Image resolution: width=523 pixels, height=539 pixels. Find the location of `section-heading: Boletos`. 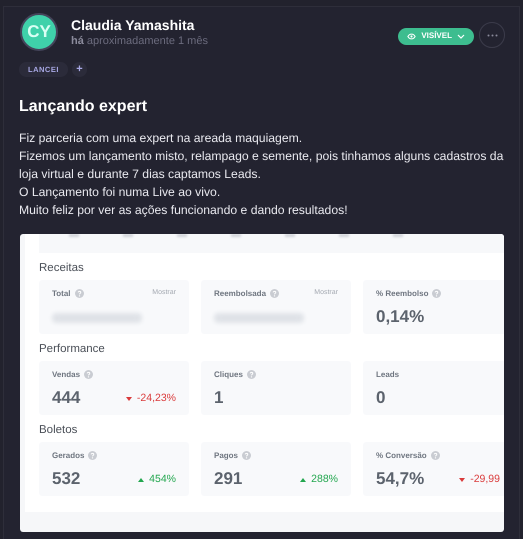

section-heading: Boletos is located at coordinates (58, 430).